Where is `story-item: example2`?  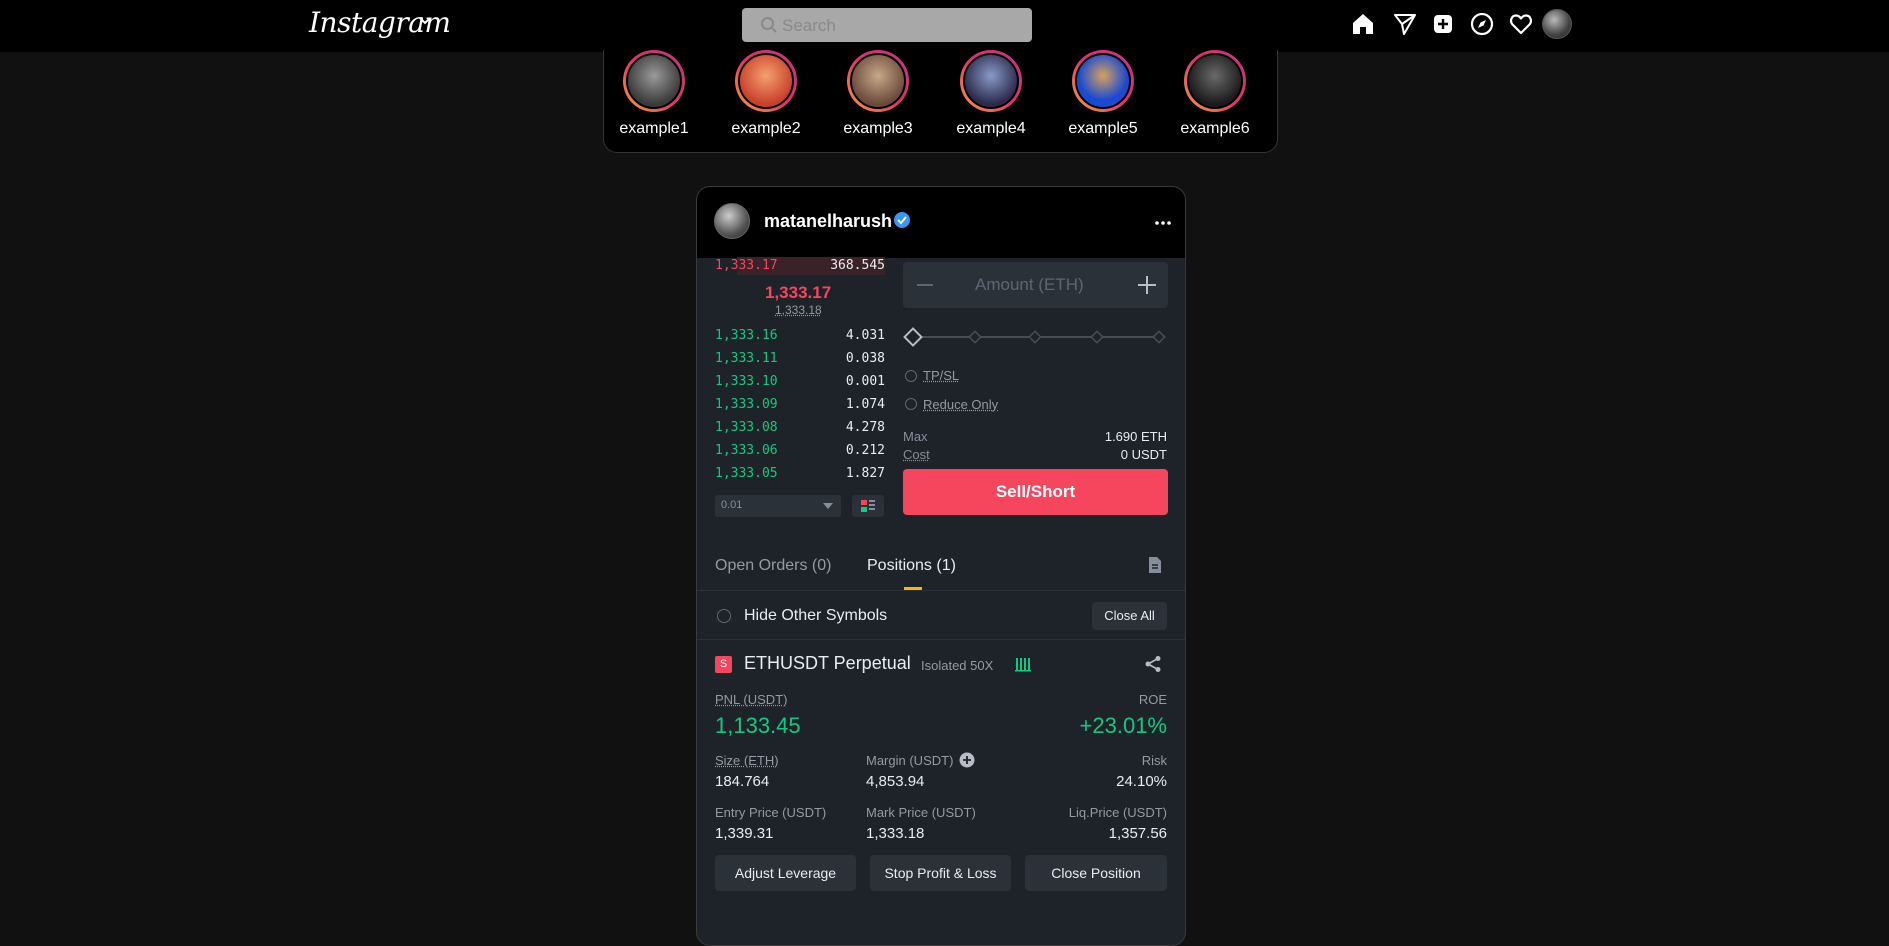
story-item: example2 is located at coordinates (766, 94).